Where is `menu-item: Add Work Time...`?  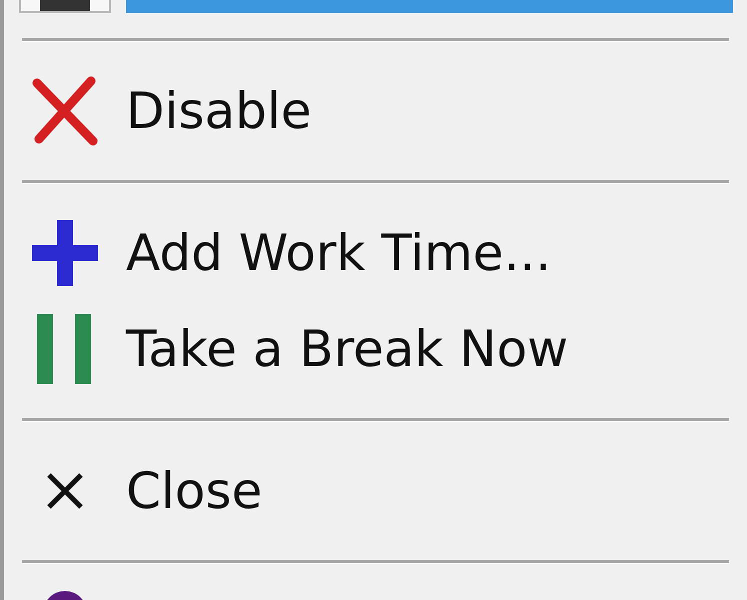 menu-item: Add Work Time... is located at coordinates (339, 253).